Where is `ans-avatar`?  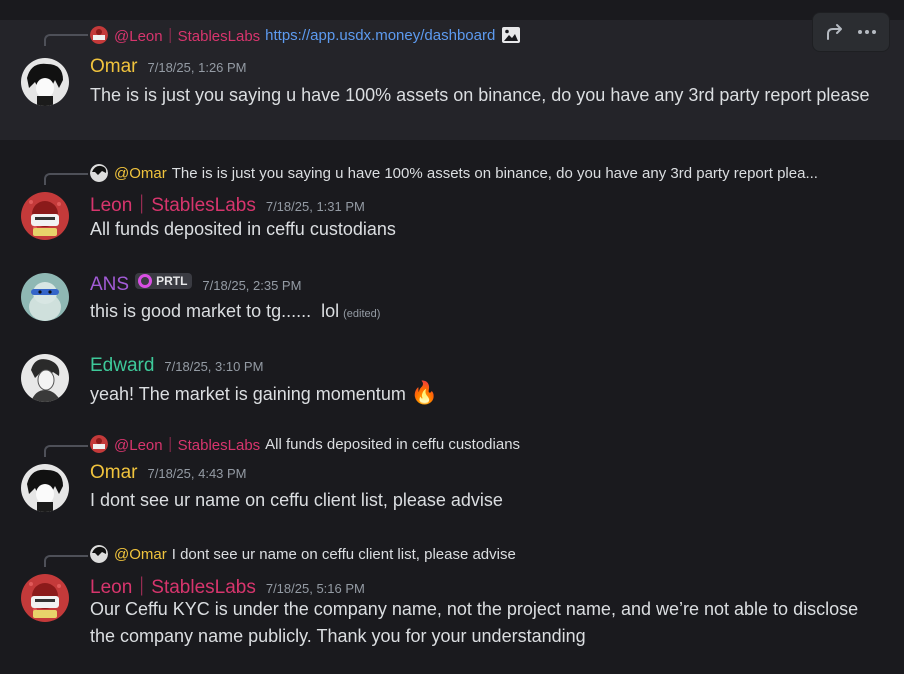
ans-avatar is located at coordinates (45, 297).